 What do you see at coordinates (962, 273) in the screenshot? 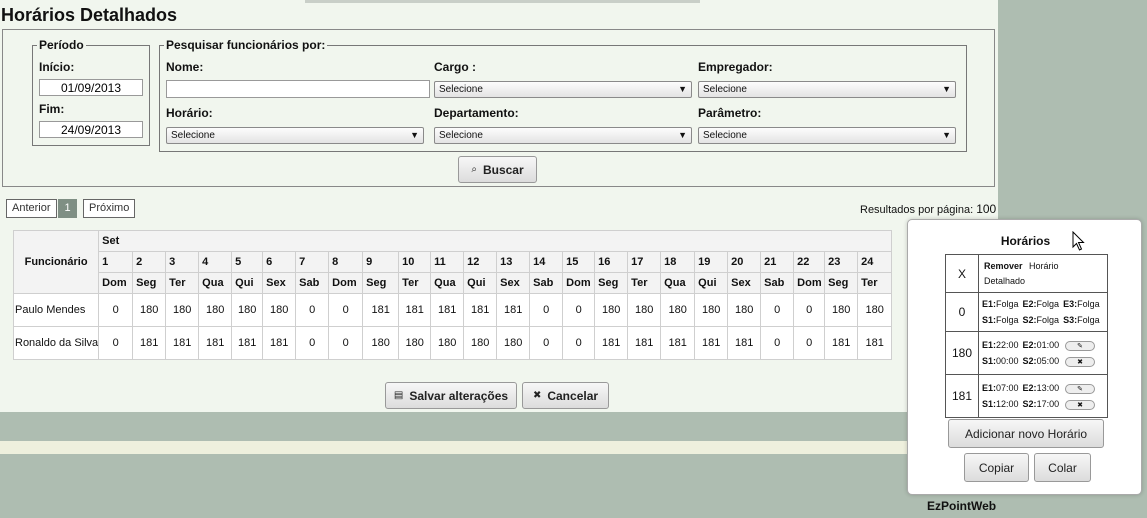
I see `remove-code: X` at bounding box center [962, 273].